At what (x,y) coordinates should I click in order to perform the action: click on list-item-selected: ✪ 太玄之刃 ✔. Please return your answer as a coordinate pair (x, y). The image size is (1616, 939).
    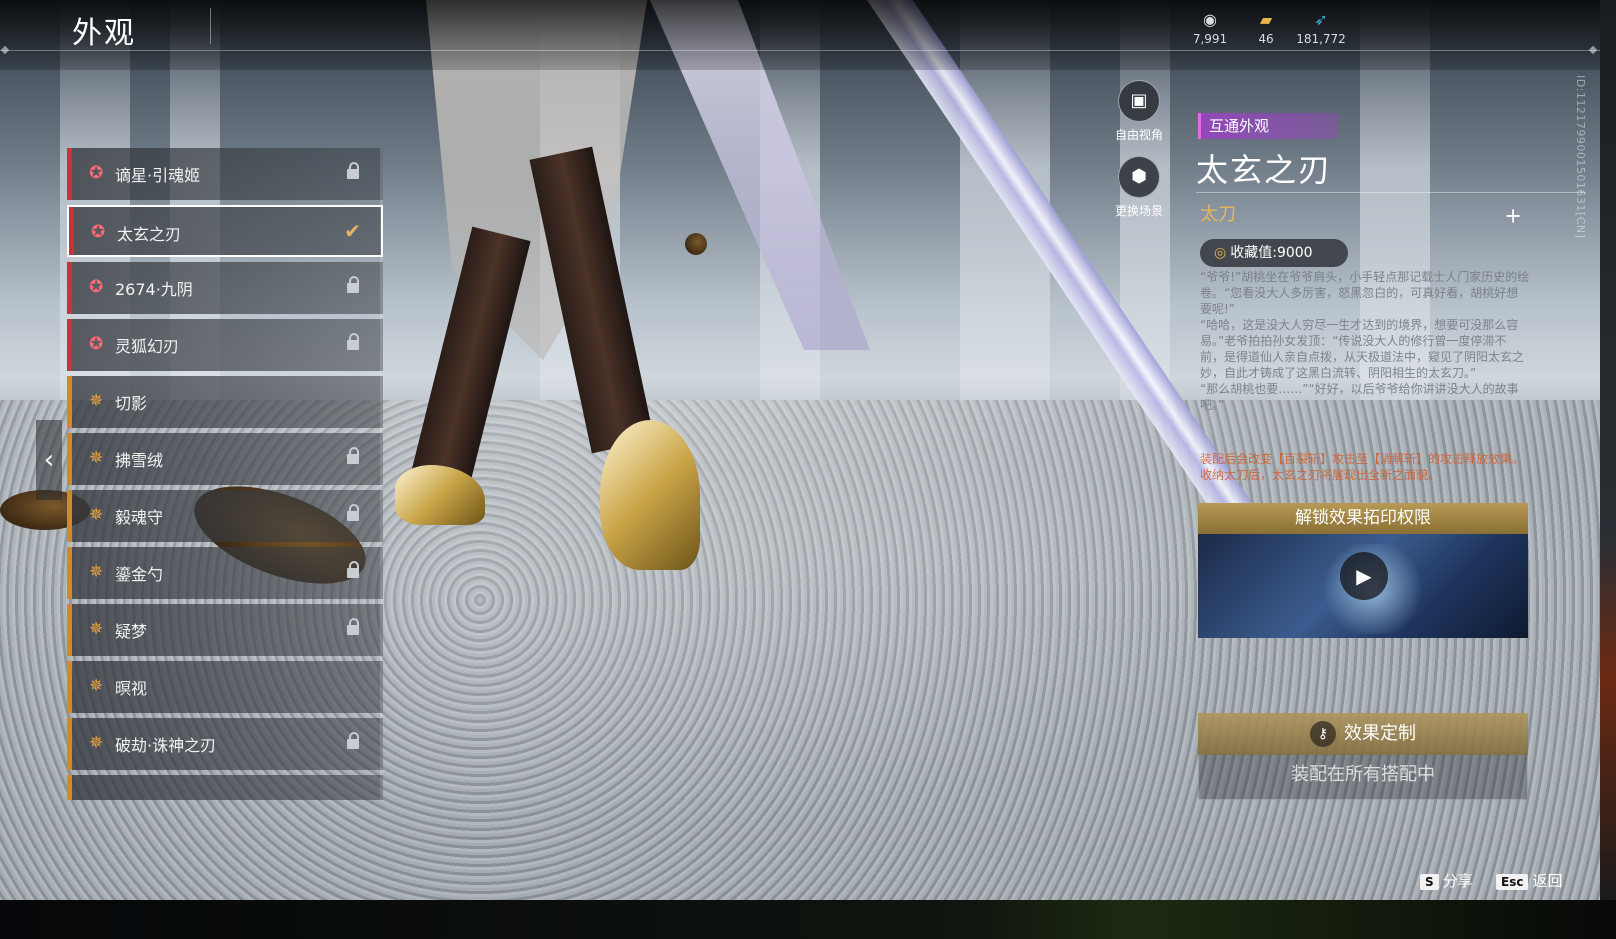
    Looking at the image, I should click on (225, 231).